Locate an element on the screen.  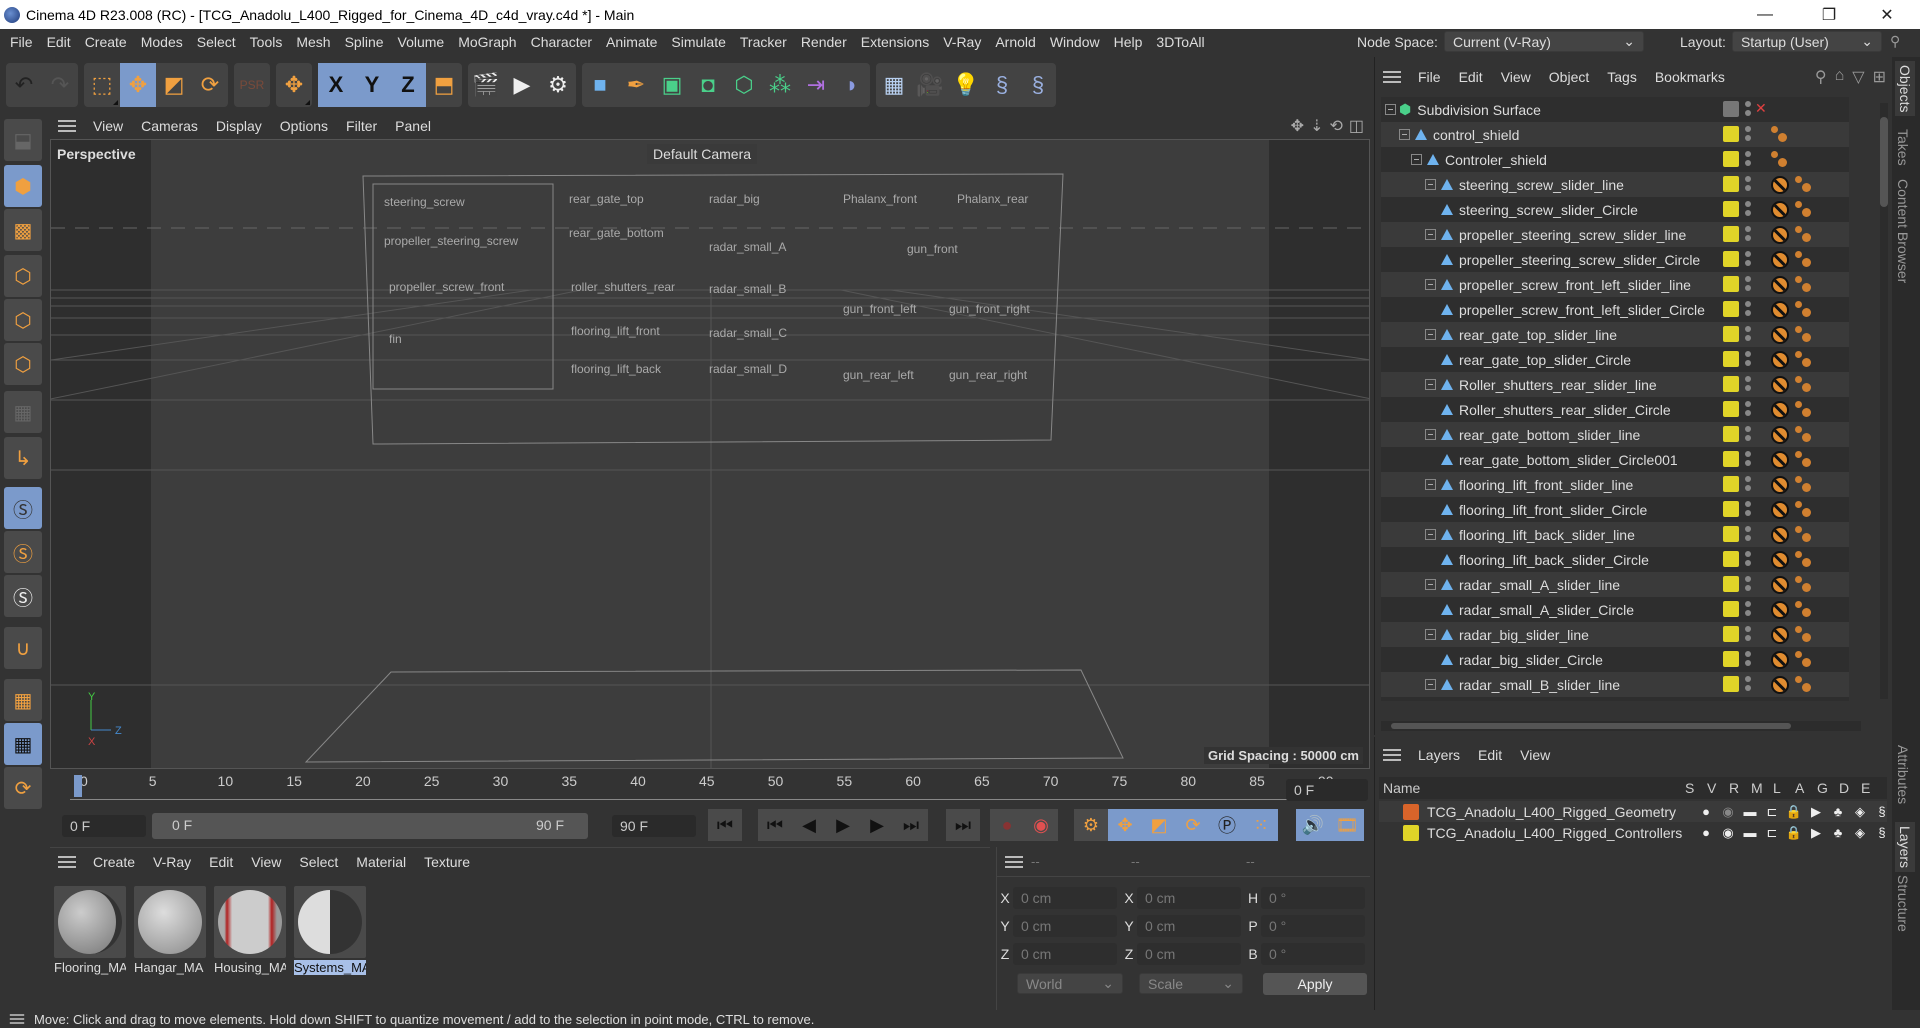
menu-help: Help is located at coordinates (1128, 42).